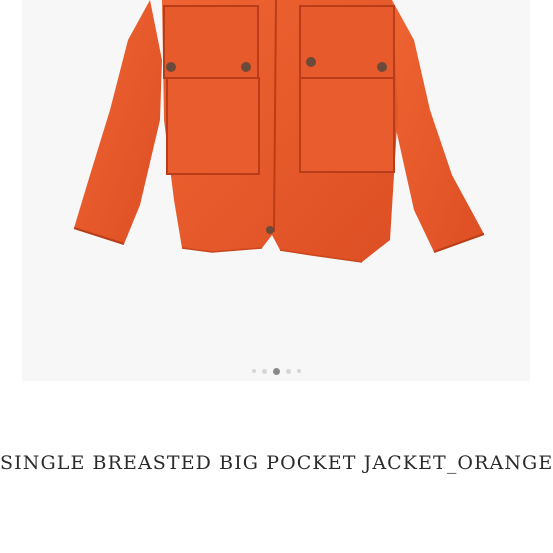  Describe the element at coordinates (276, 463) in the screenshot. I see `product-title: SINGLE BREASTED BIG POCKET JACKET_ORANGE` at that location.